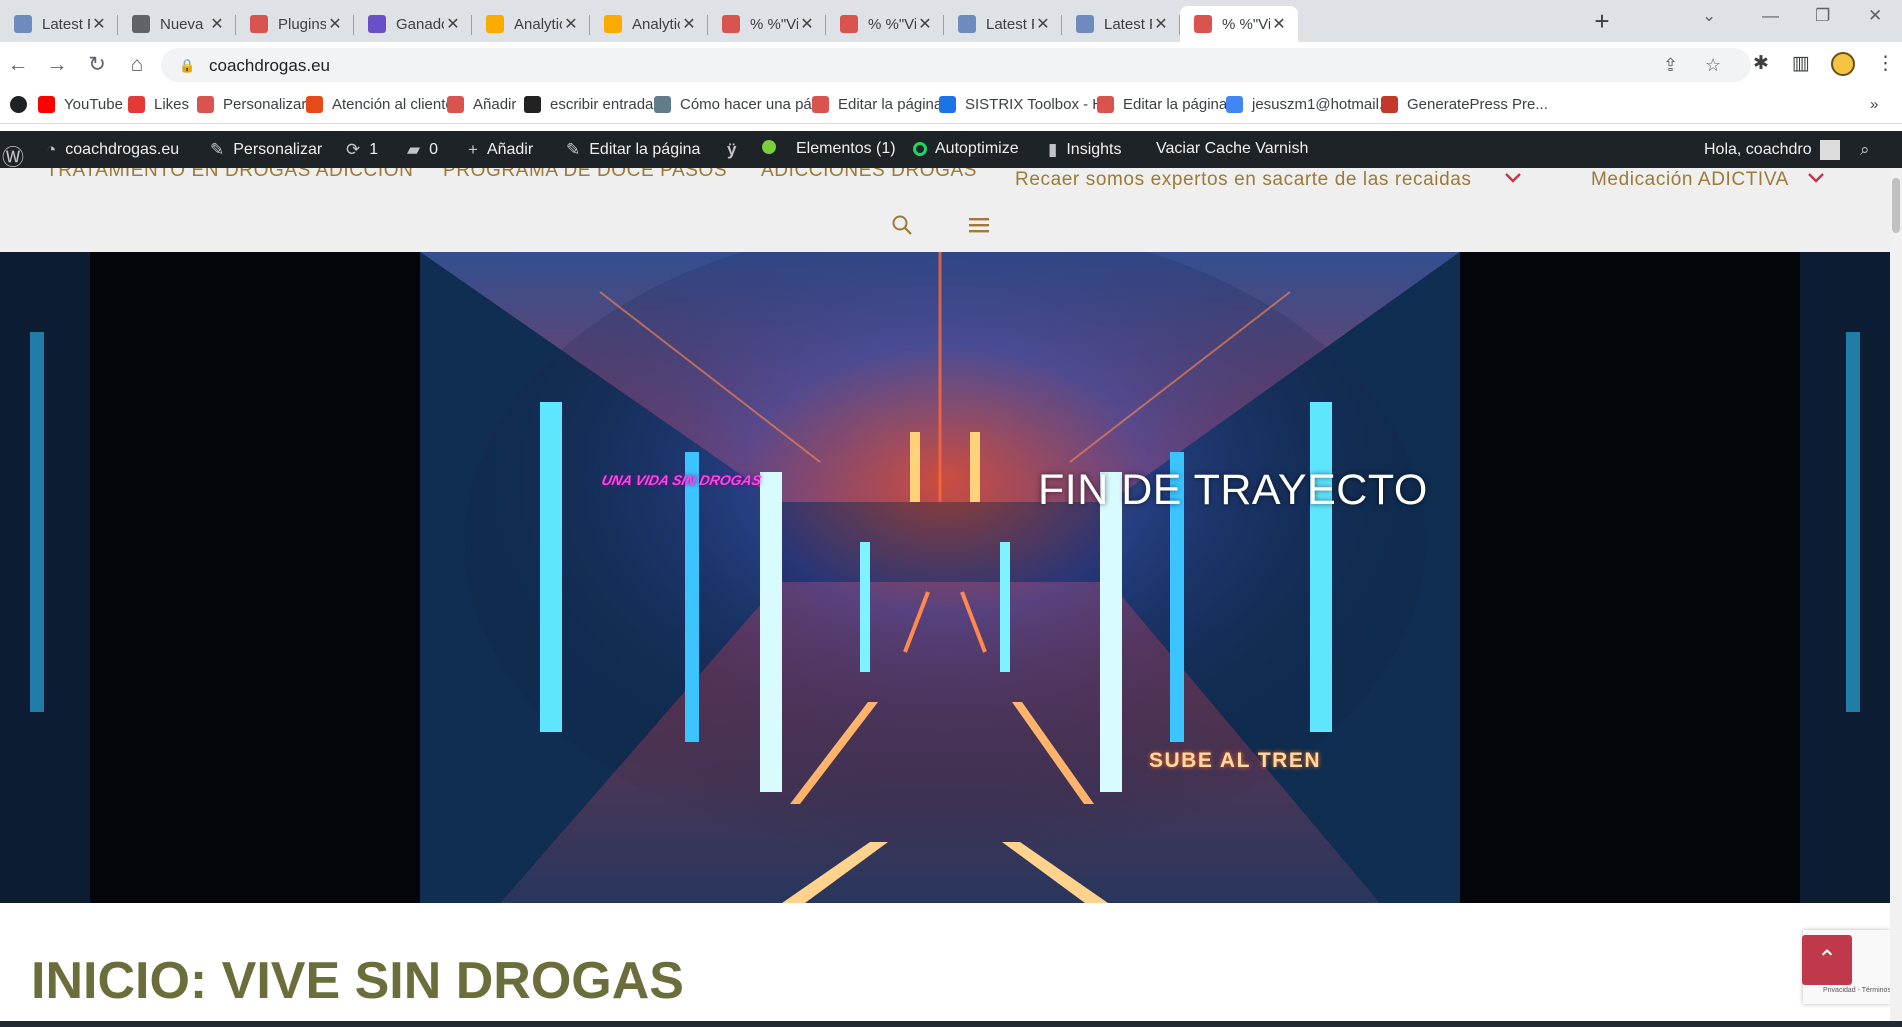  Describe the element at coordinates (377, 24) in the screenshot. I see `ganador-favicon` at that location.